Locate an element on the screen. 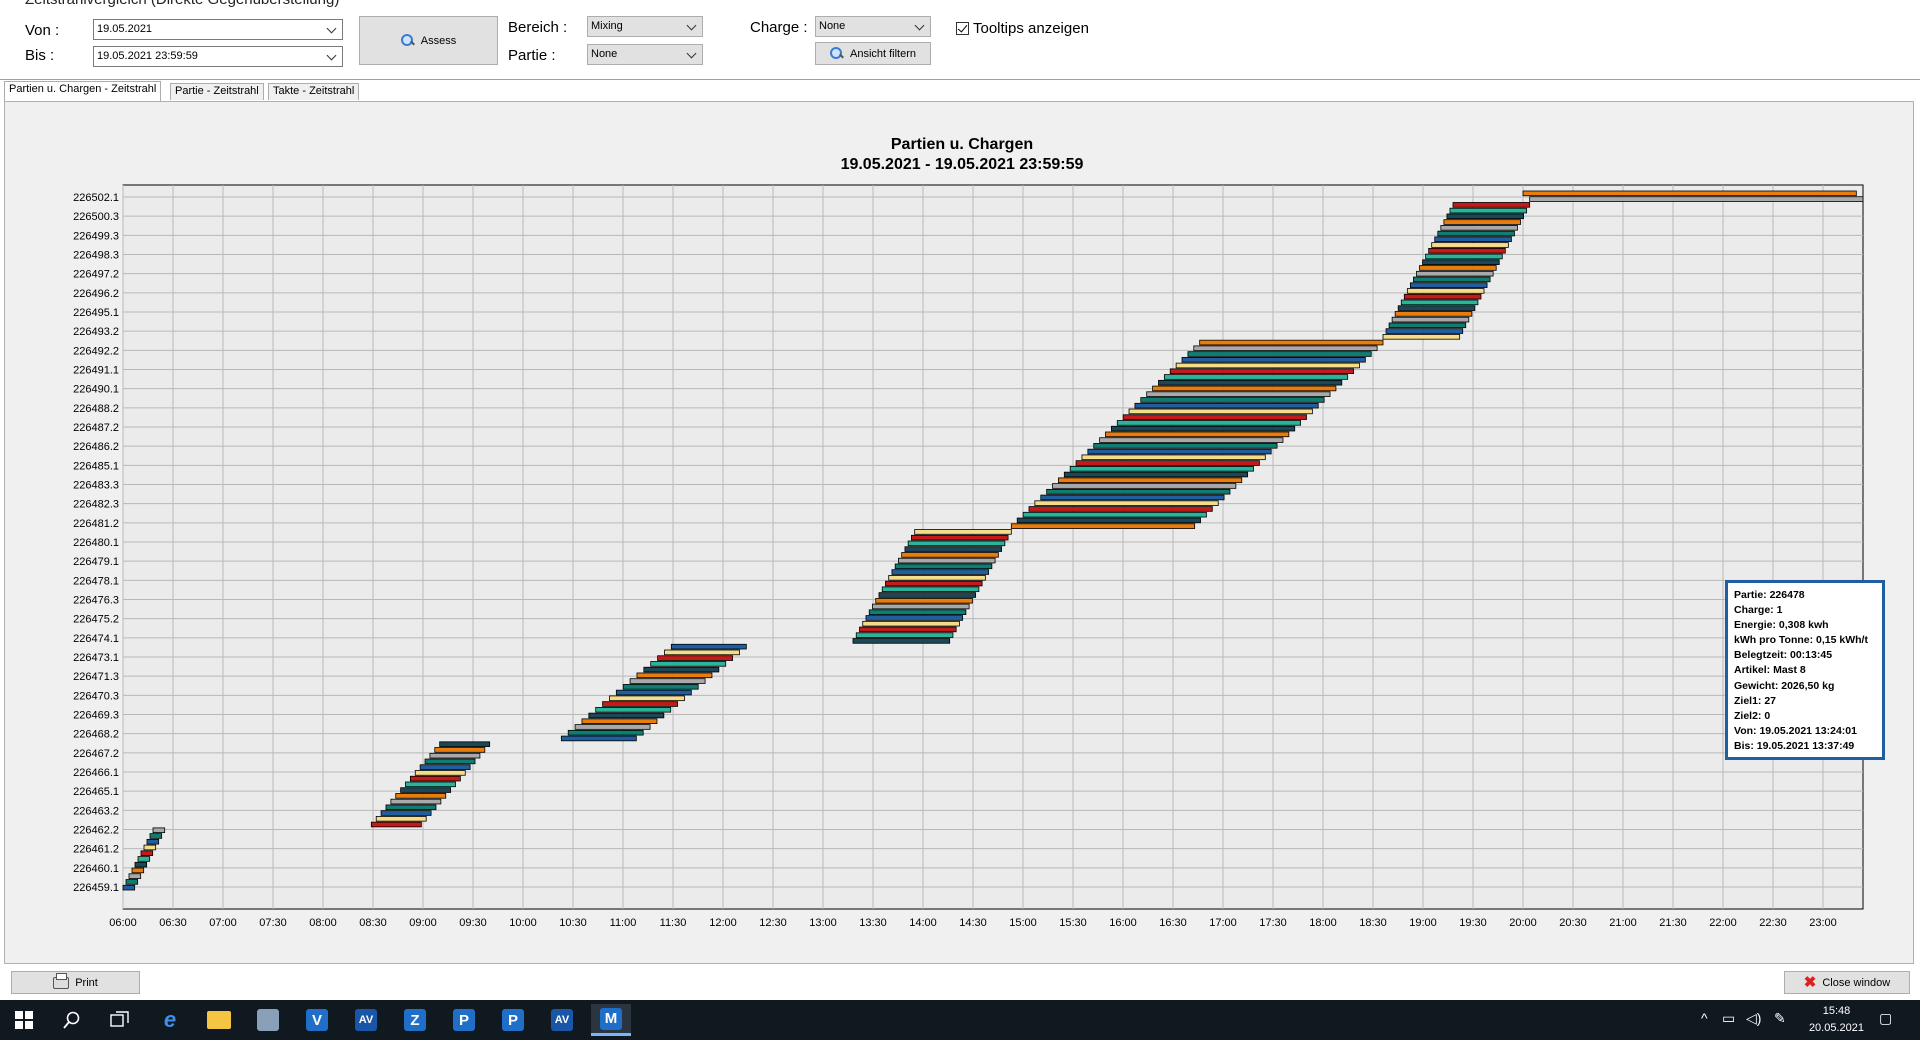  pen-icon: ✎ is located at coordinates (1780, 1018).